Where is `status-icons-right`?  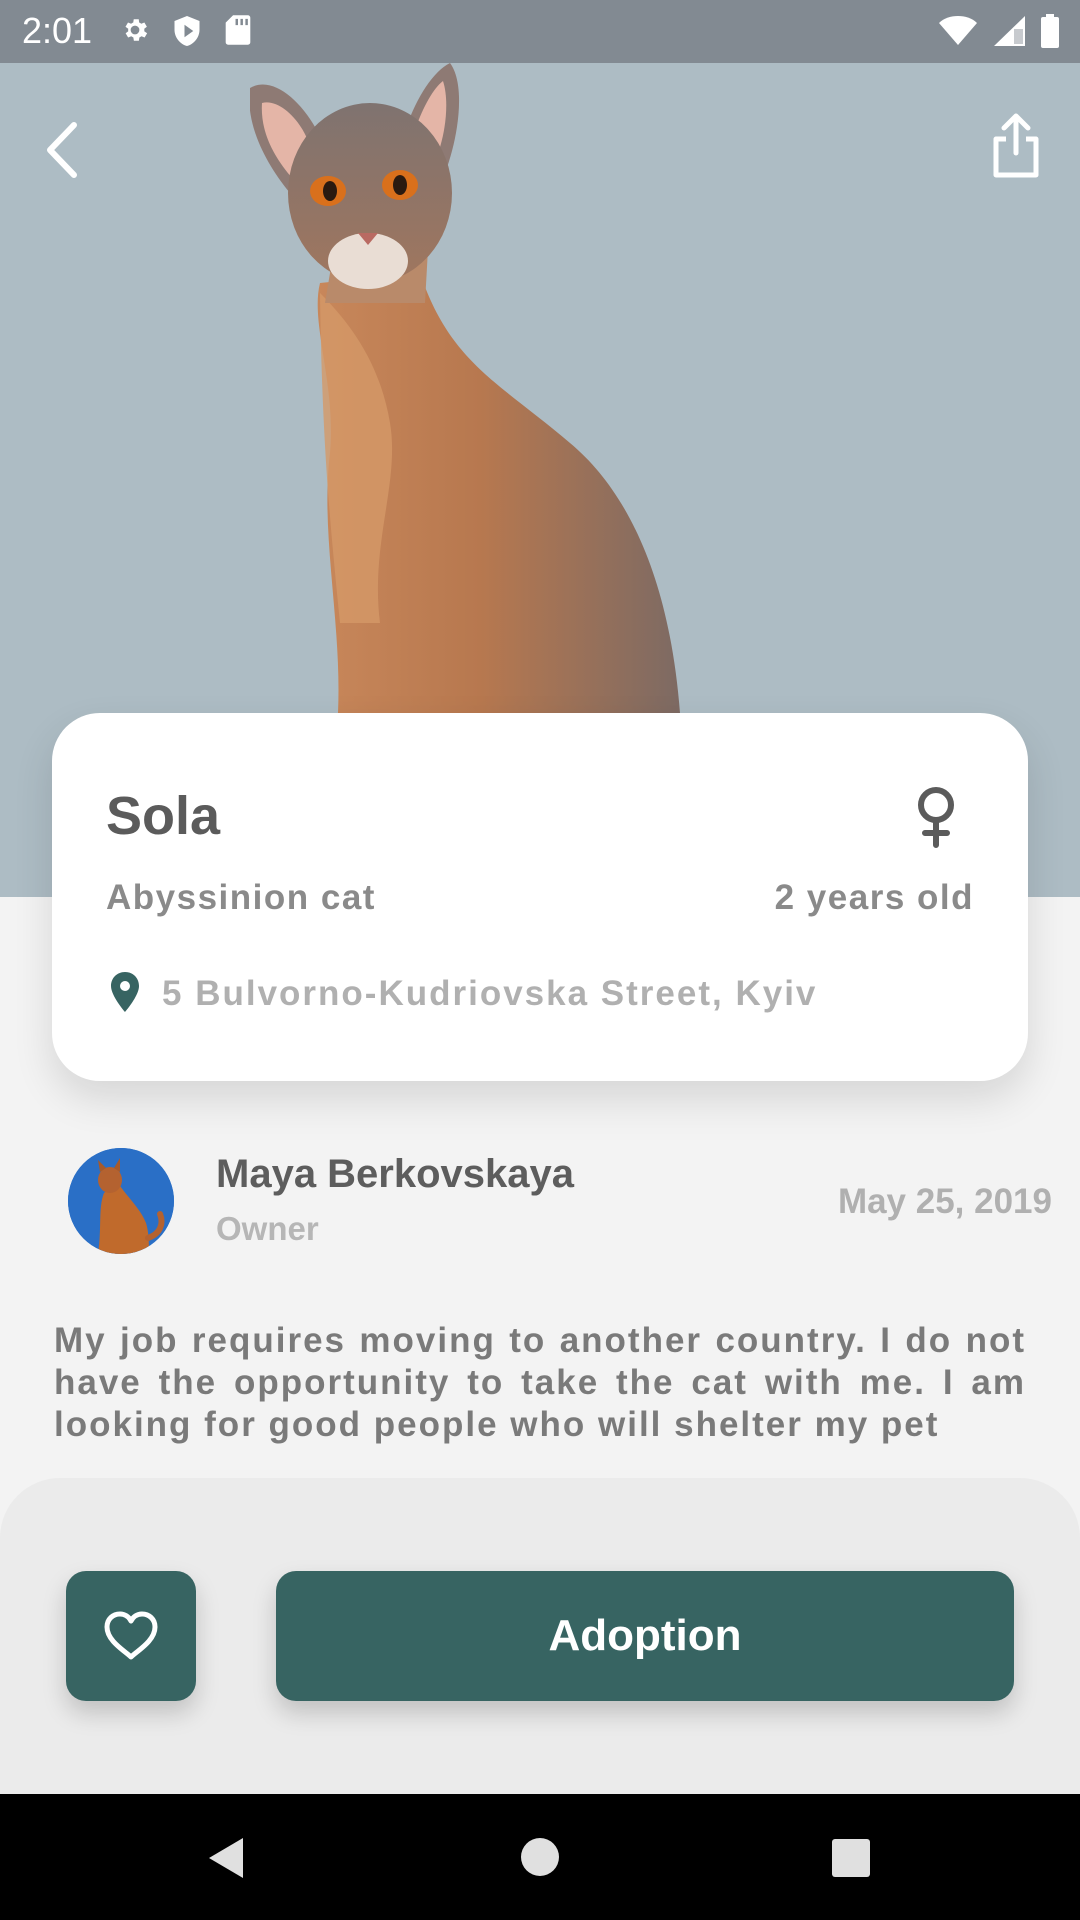 status-icons-right is located at coordinates (999, 31).